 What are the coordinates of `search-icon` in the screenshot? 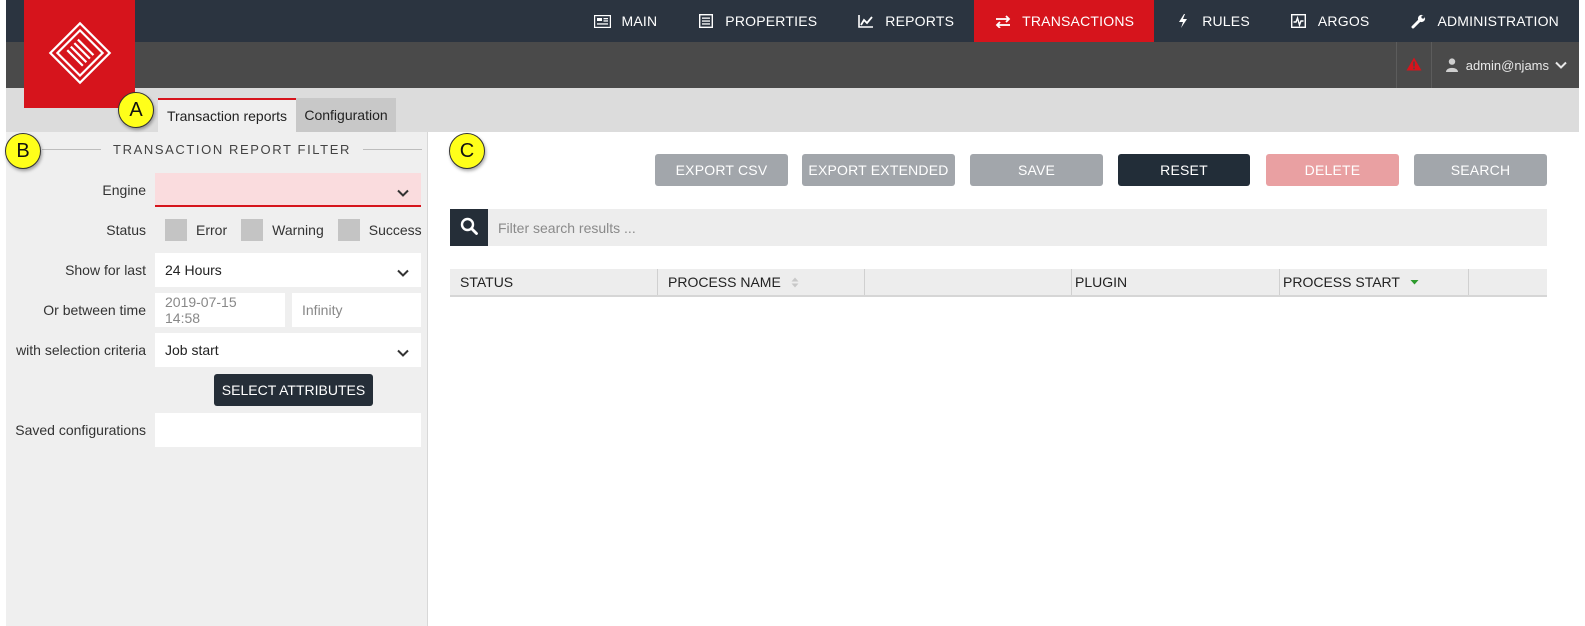 It's located at (469, 227).